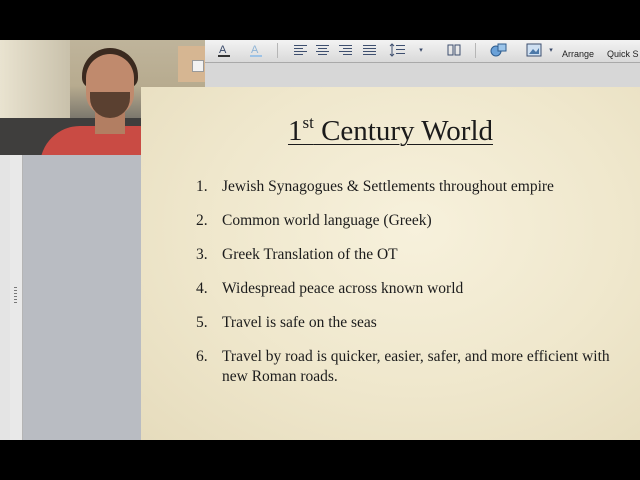 This screenshot has width=640, height=480. I want to click on title-rest: Century World, so click(403, 131).